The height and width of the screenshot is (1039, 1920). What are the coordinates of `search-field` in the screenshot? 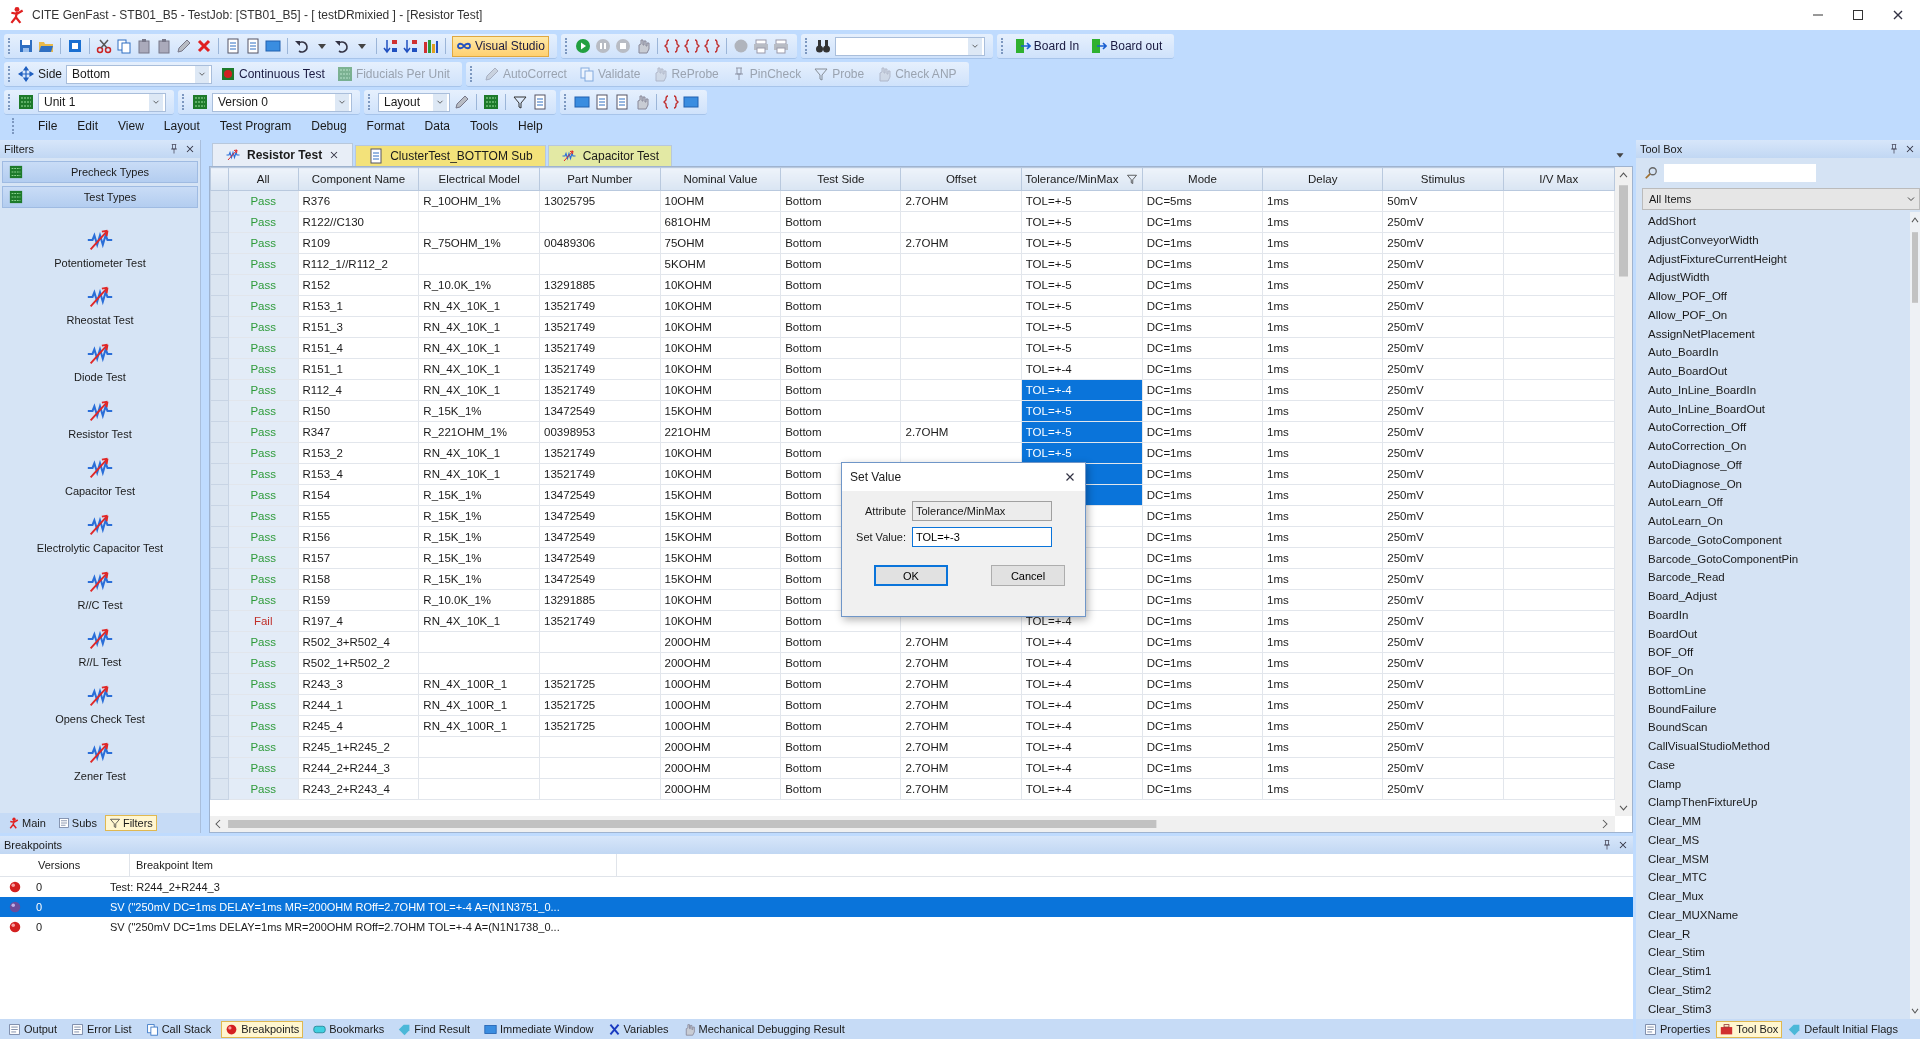 It's located at (1740, 173).